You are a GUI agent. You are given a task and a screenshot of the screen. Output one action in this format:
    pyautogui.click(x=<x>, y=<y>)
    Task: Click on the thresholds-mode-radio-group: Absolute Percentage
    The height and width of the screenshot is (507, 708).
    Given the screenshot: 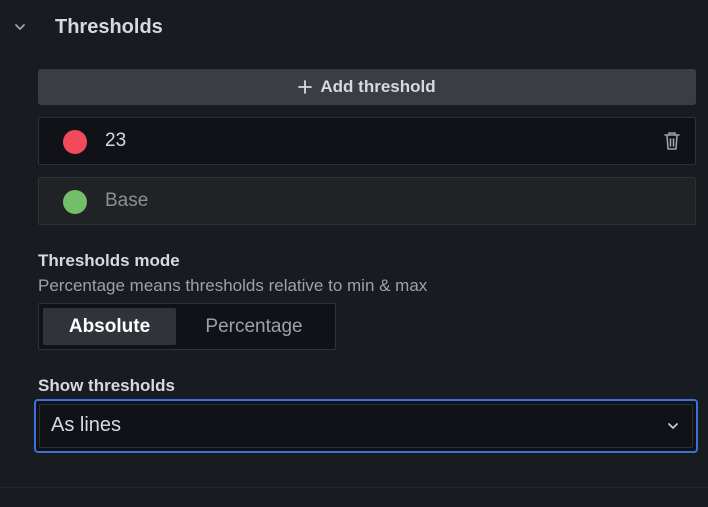 What is the action you would take?
    pyautogui.click(x=187, y=326)
    